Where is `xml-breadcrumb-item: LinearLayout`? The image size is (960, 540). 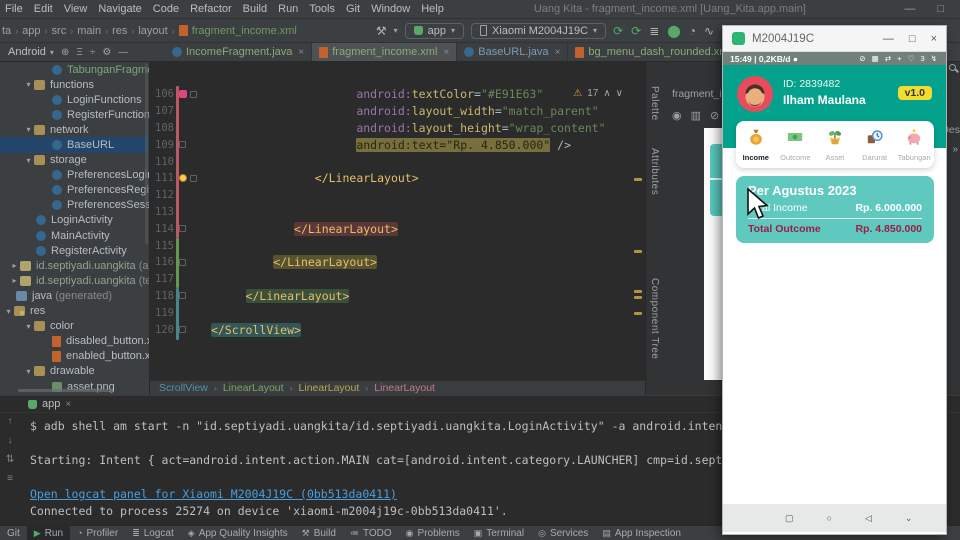 xml-breadcrumb-item: LinearLayout is located at coordinates (329, 388).